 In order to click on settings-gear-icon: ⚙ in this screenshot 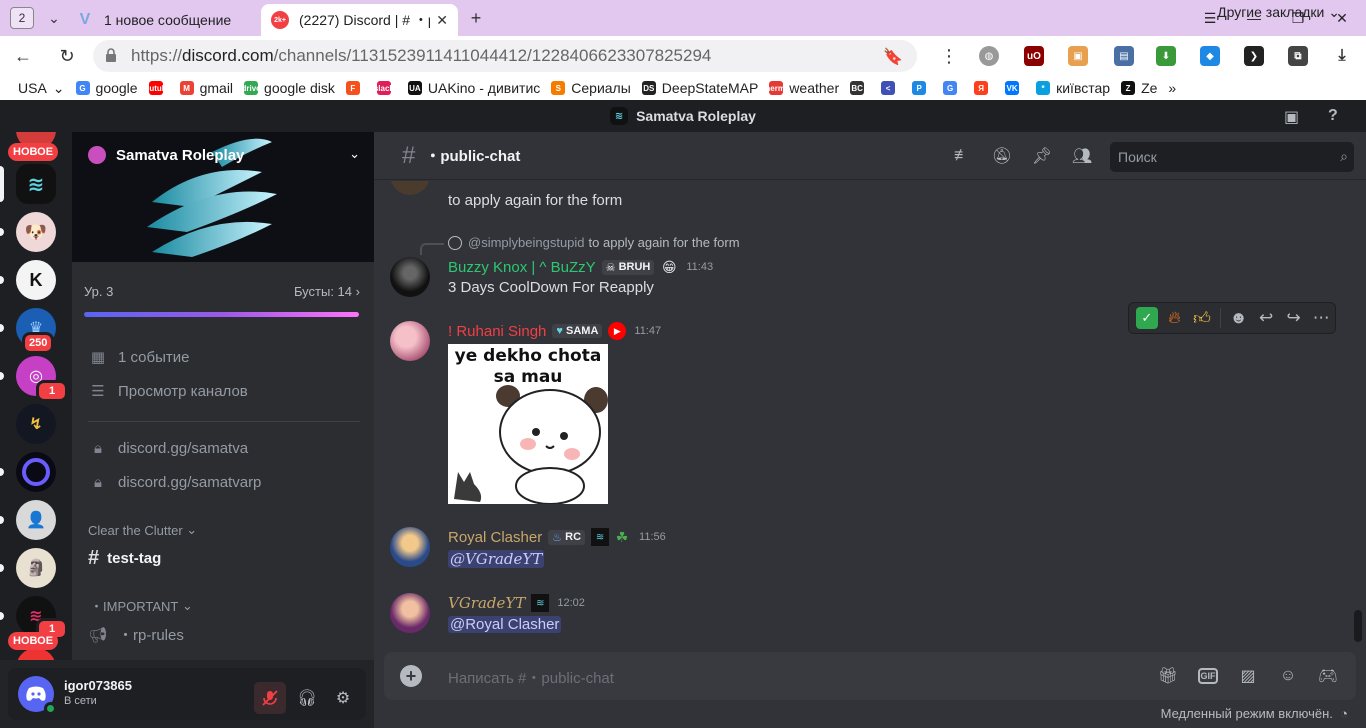, I will do `click(343, 698)`.